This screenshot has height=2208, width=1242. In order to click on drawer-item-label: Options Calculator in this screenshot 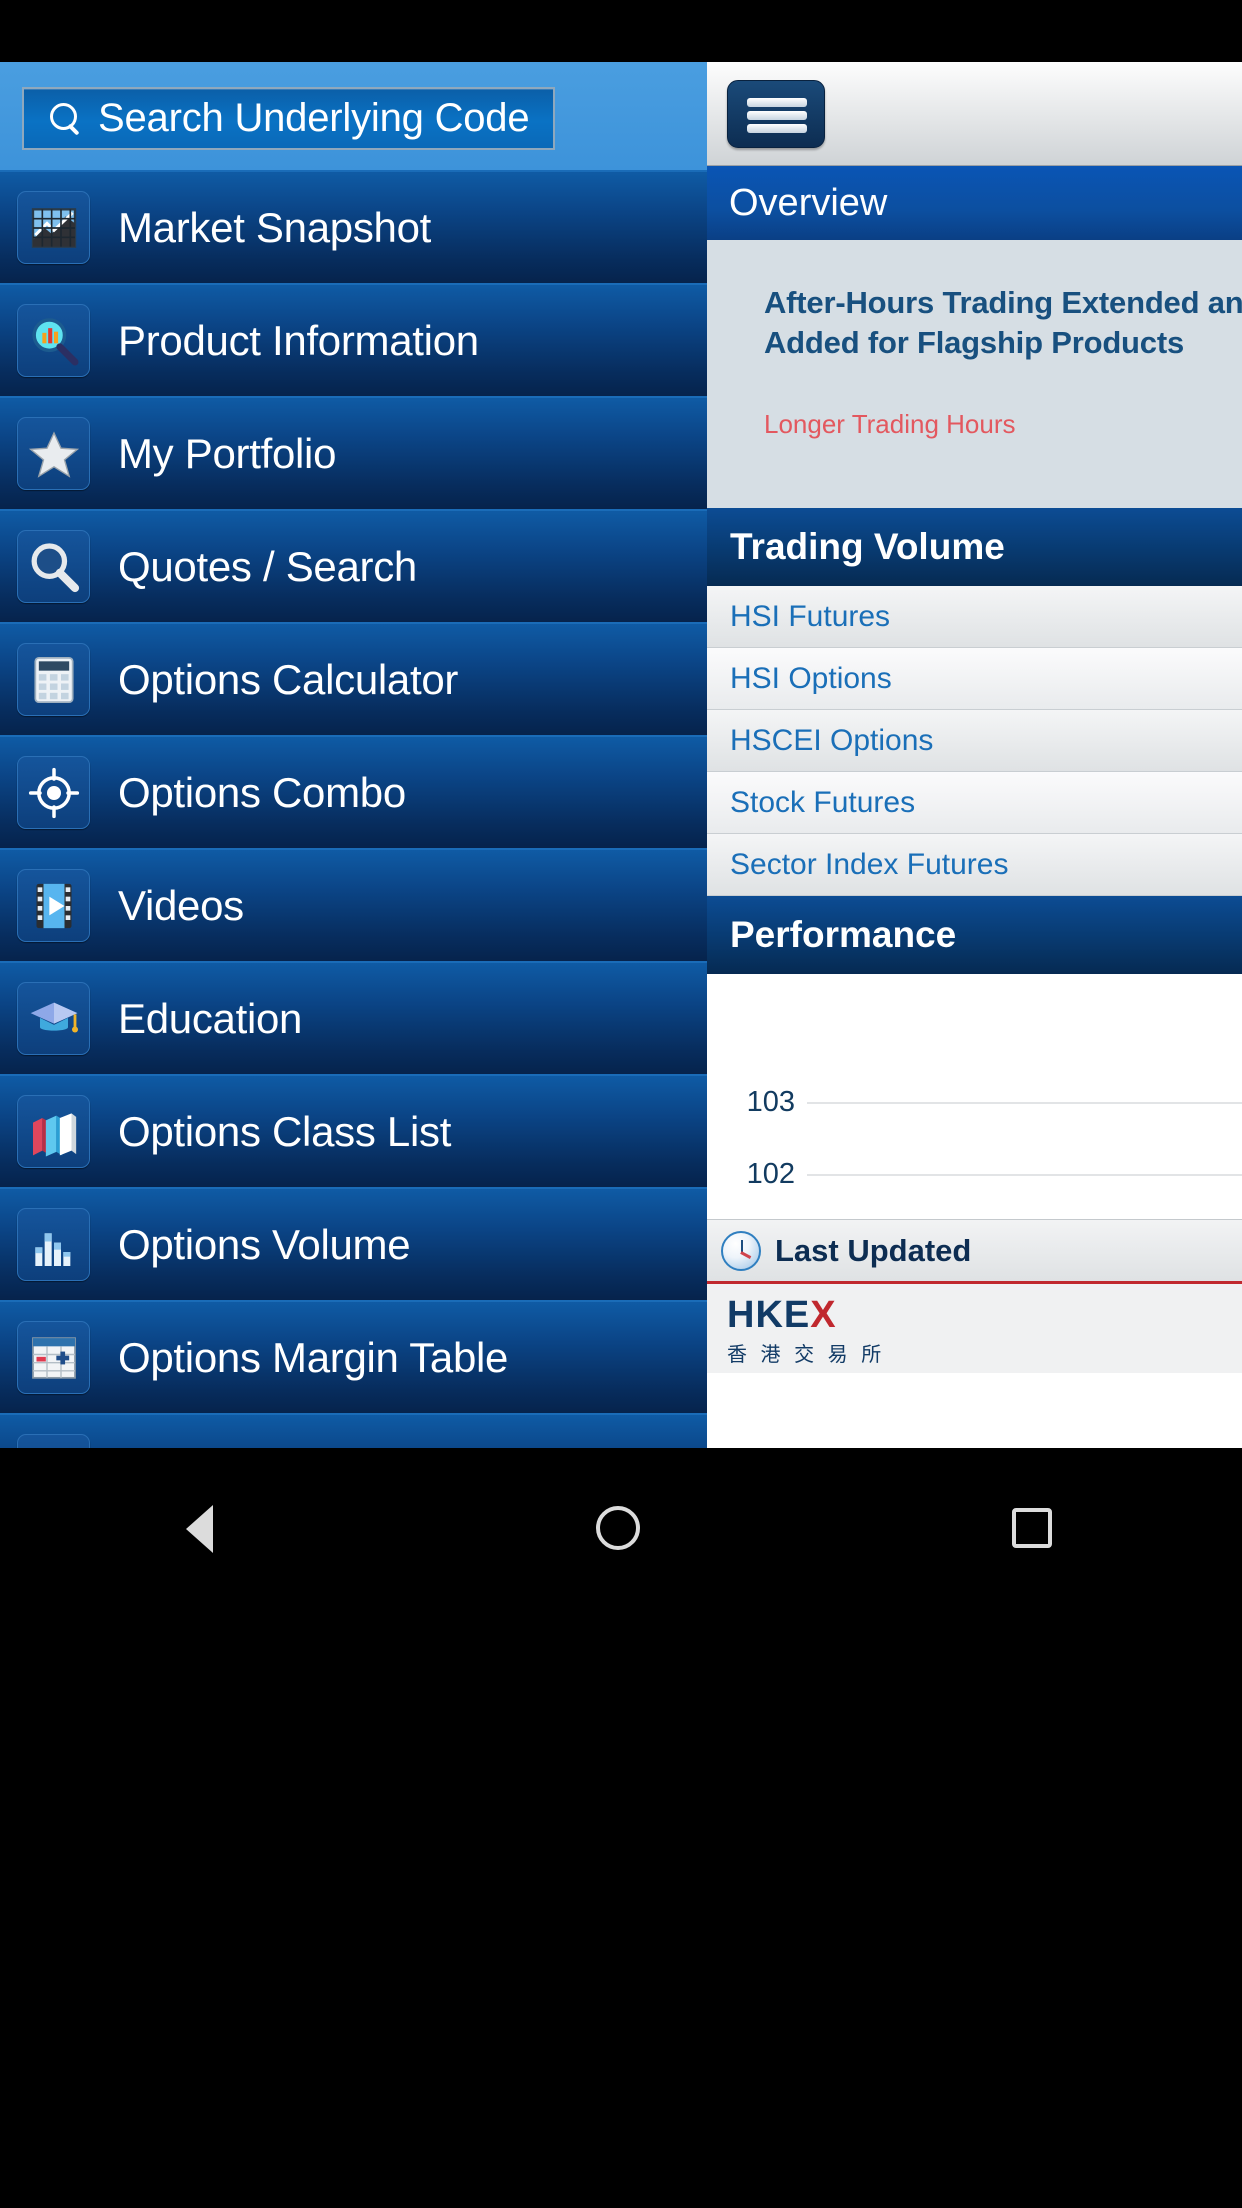, I will do `click(288, 679)`.